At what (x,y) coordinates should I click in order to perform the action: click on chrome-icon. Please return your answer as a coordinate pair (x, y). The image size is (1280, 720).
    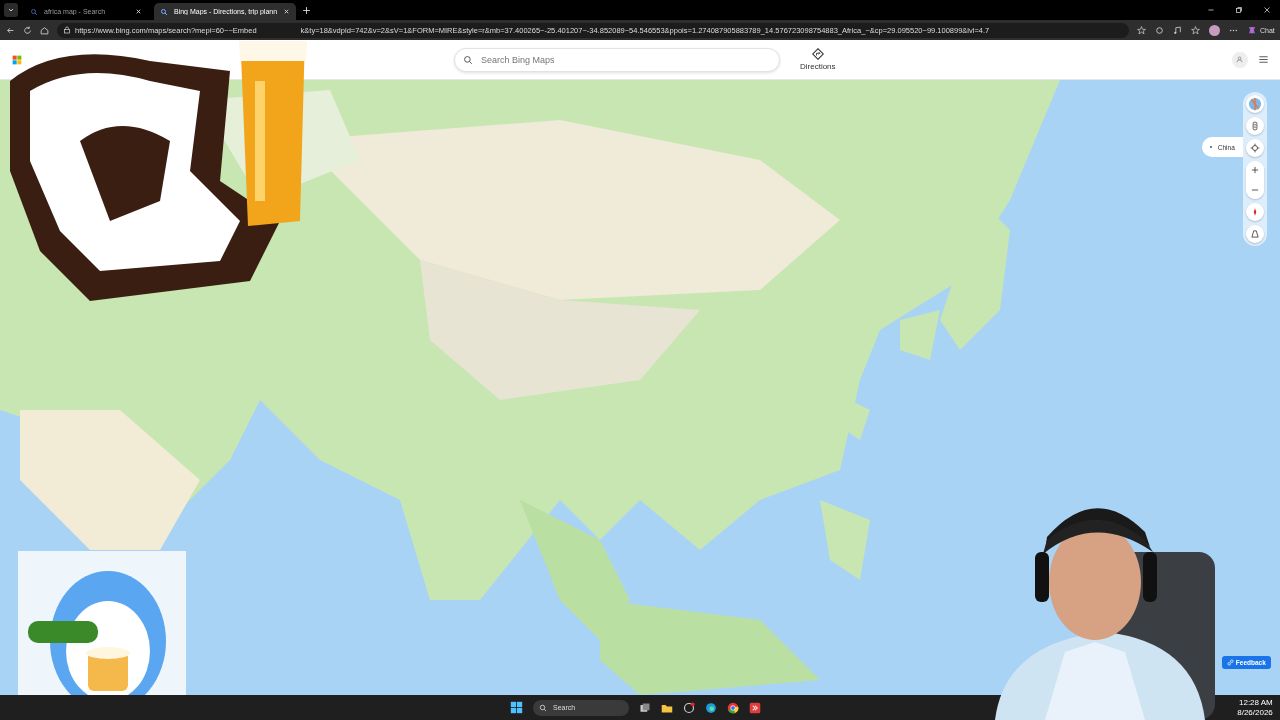
    Looking at the image, I should click on (733, 707).